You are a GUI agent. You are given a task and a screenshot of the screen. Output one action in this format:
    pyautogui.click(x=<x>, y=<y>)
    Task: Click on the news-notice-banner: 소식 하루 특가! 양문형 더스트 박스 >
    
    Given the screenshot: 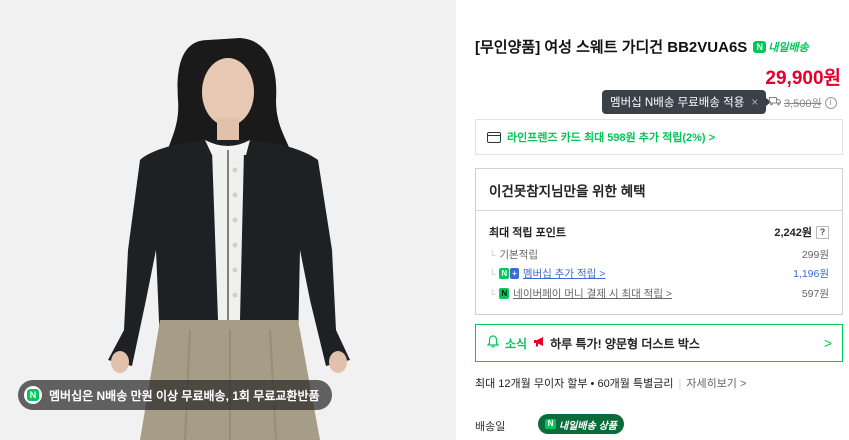 What is the action you would take?
    pyautogui.click(x=659, y=343)
    